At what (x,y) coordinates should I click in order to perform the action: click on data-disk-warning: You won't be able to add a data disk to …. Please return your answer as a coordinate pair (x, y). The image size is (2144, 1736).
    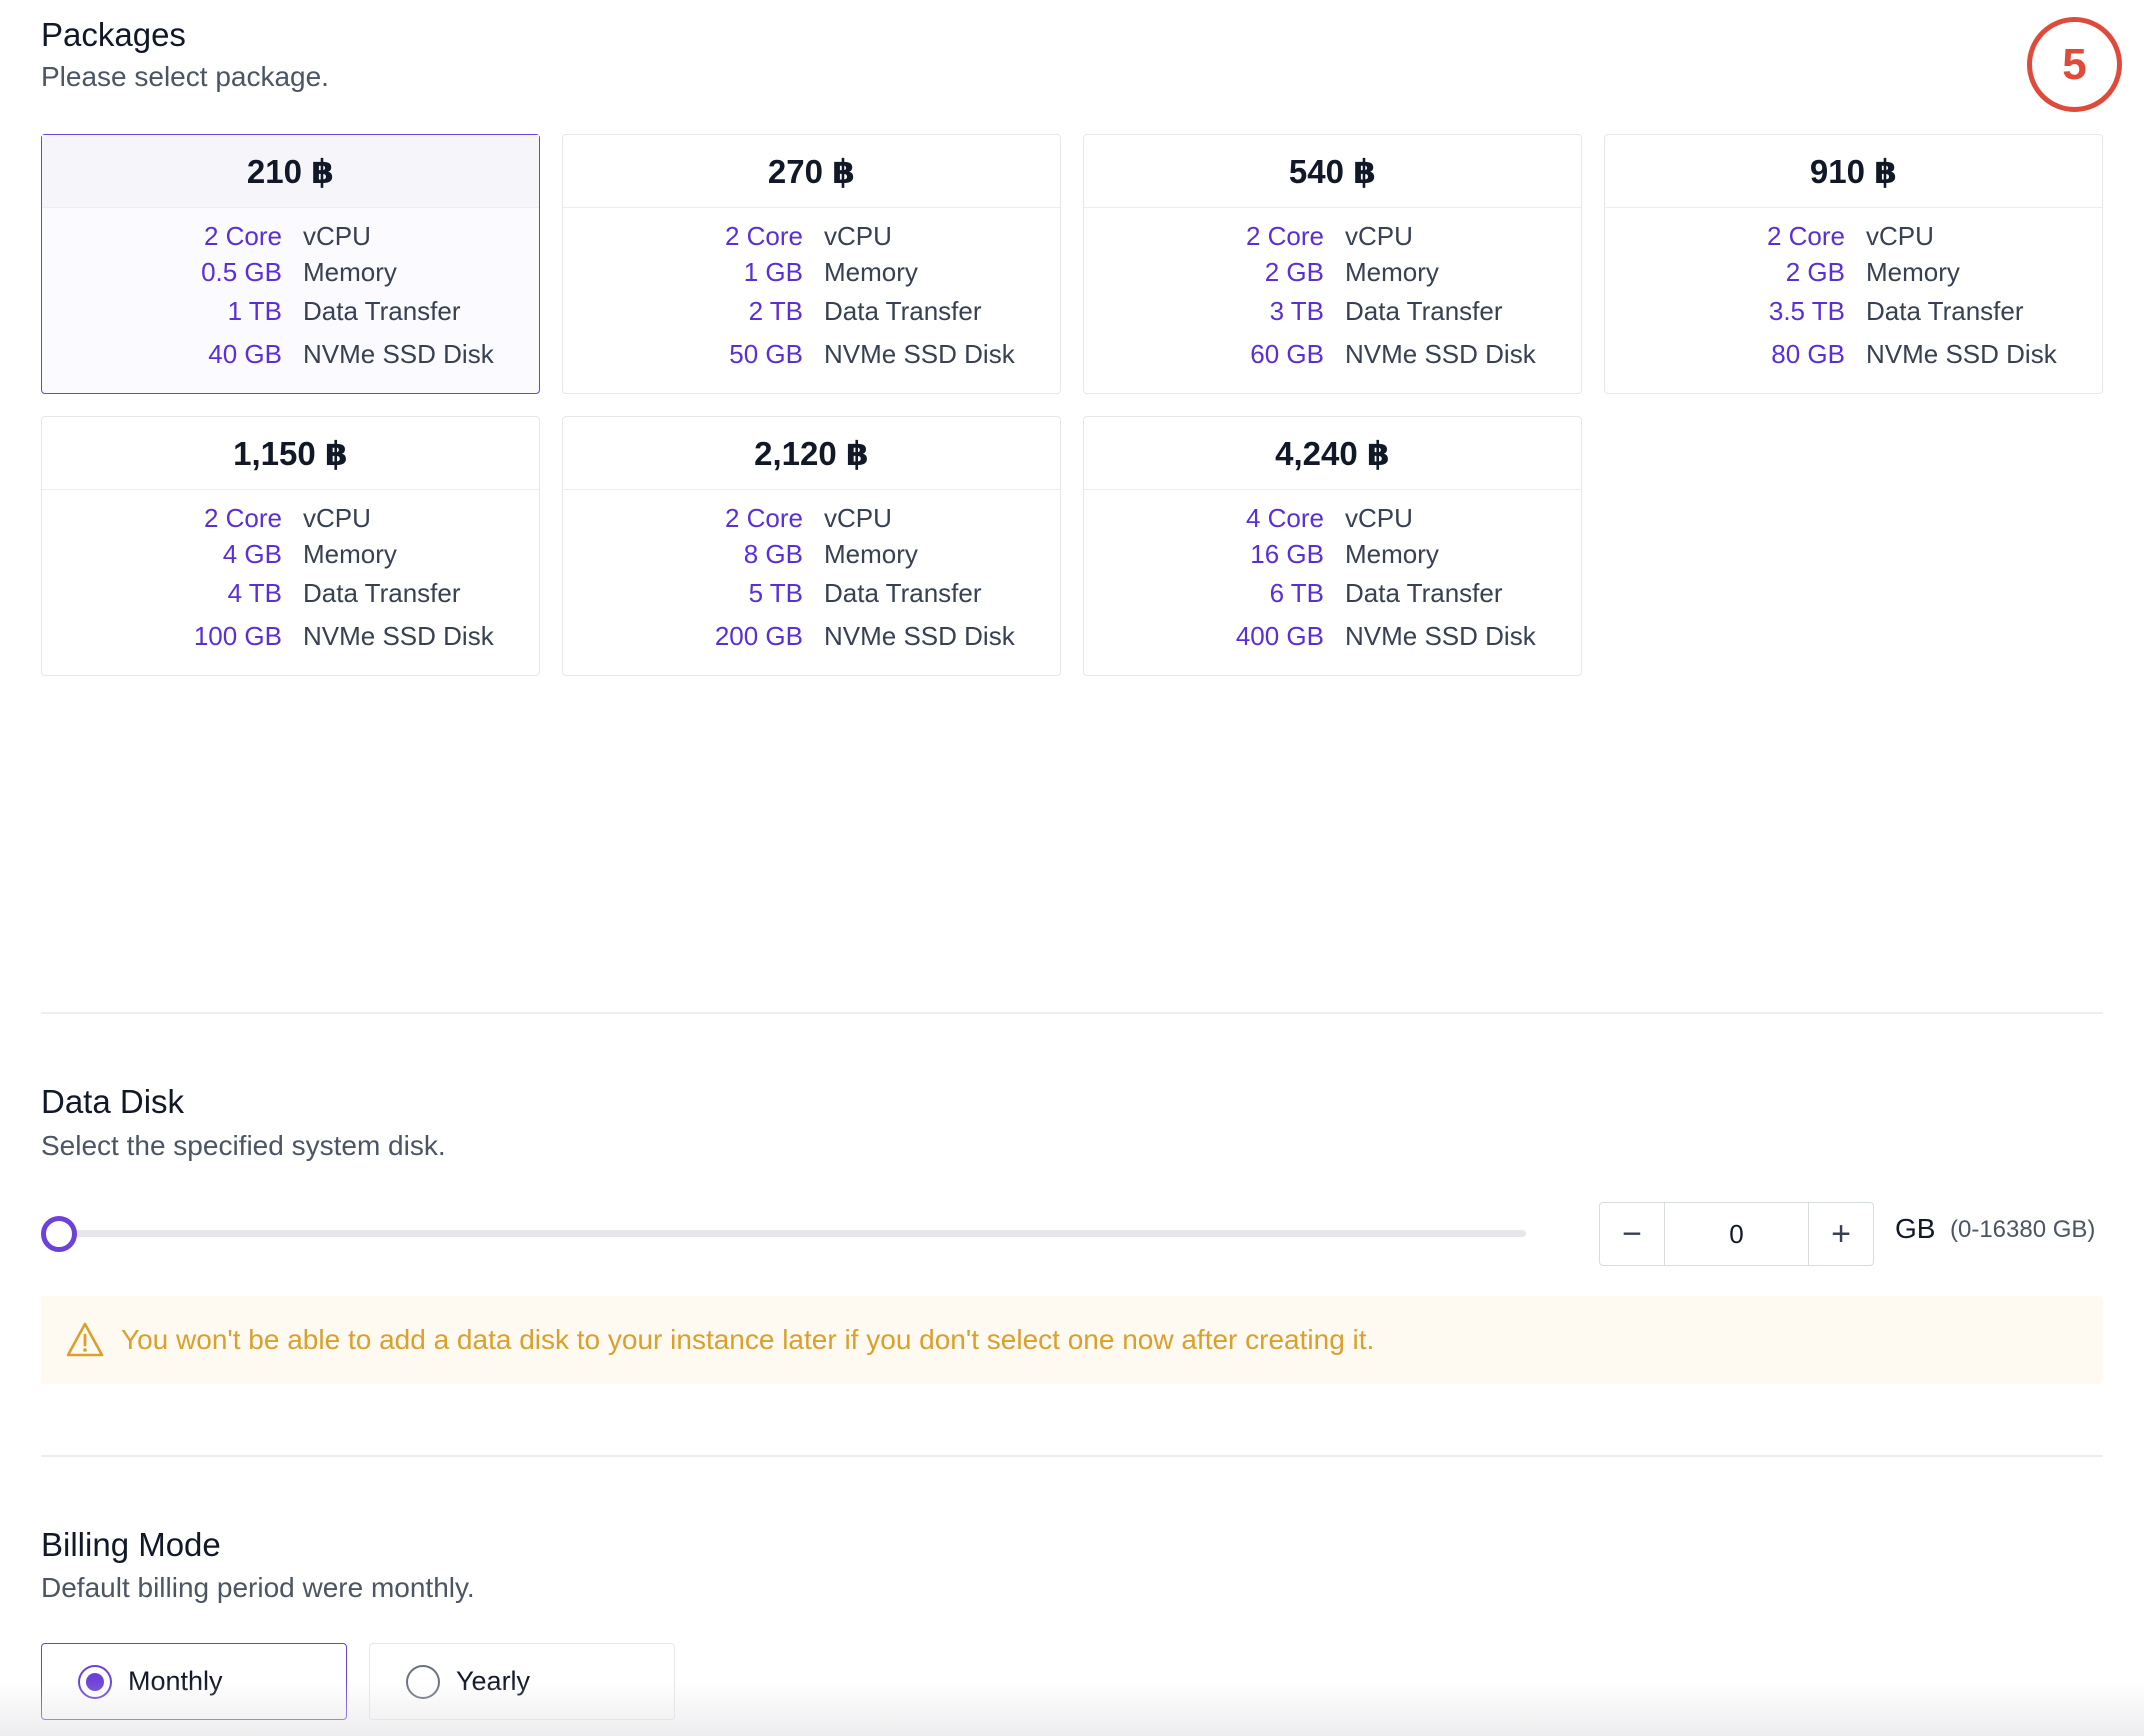
    Looking at the image, I should click on (1072, 1340).